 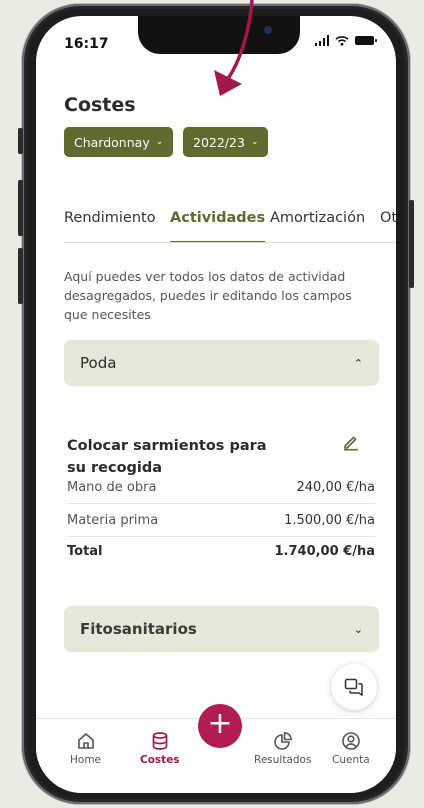 I want to click on nav-label: Costes, so click(x=160, y=760).